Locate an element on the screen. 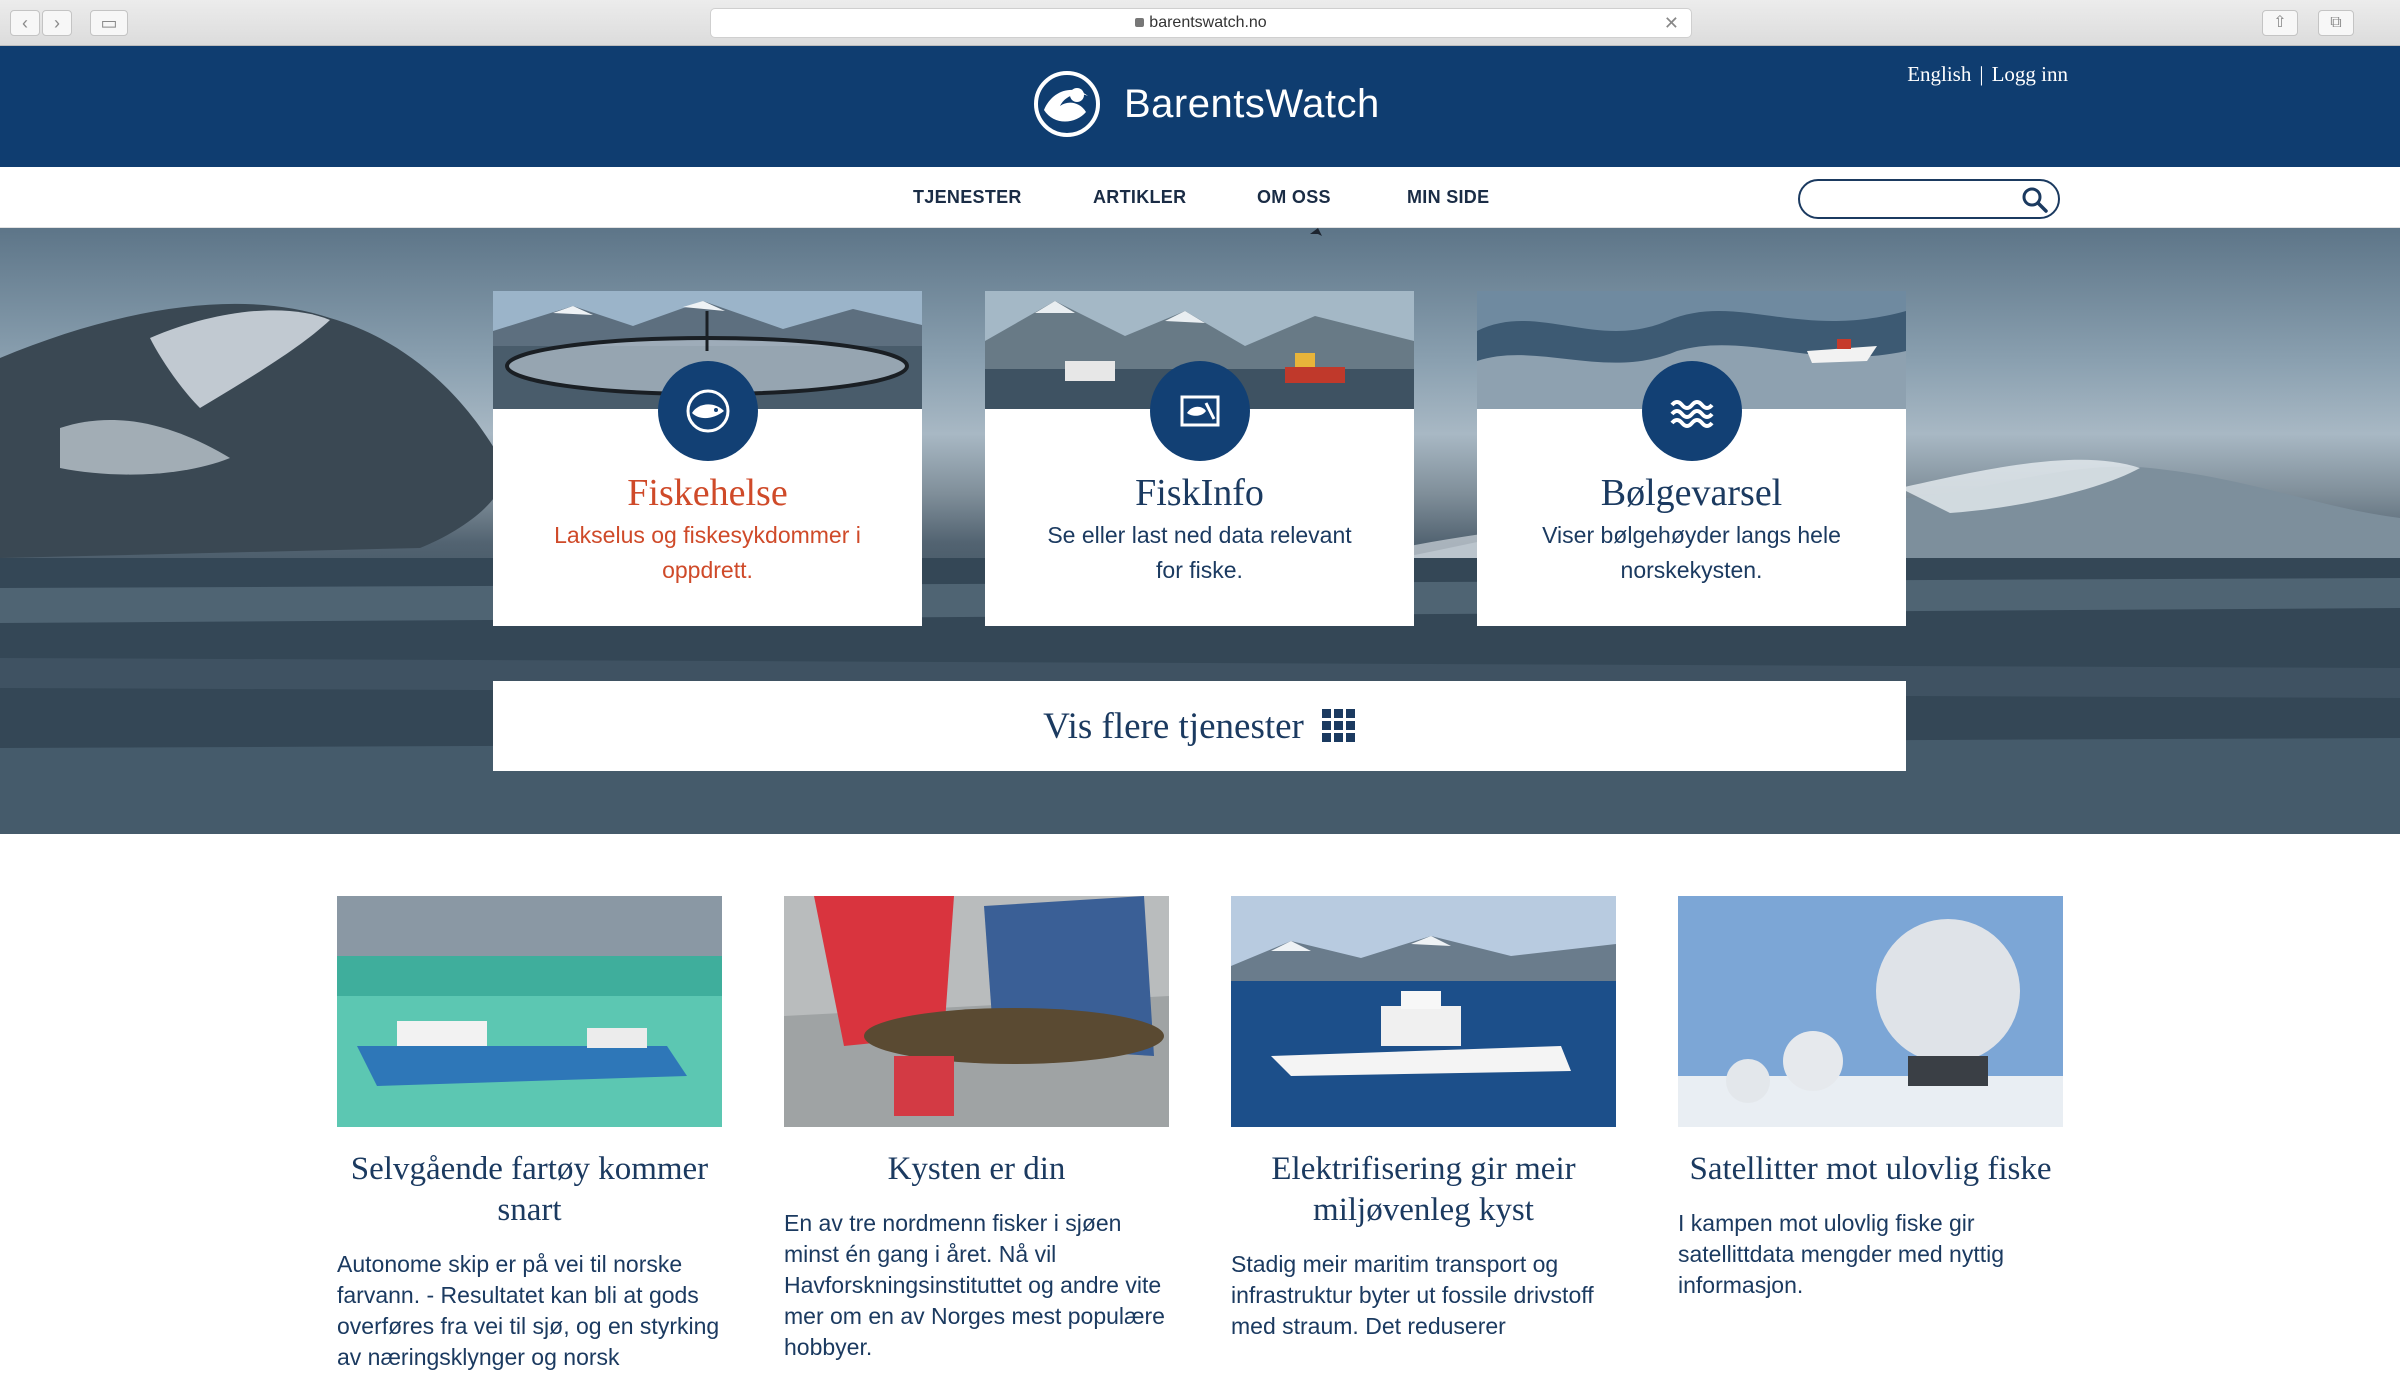 This screenshot has height=1373, width=2400. service-description: Lakselus og fiskesykdommer i oppdrett. is located at coordinates (707, 552).